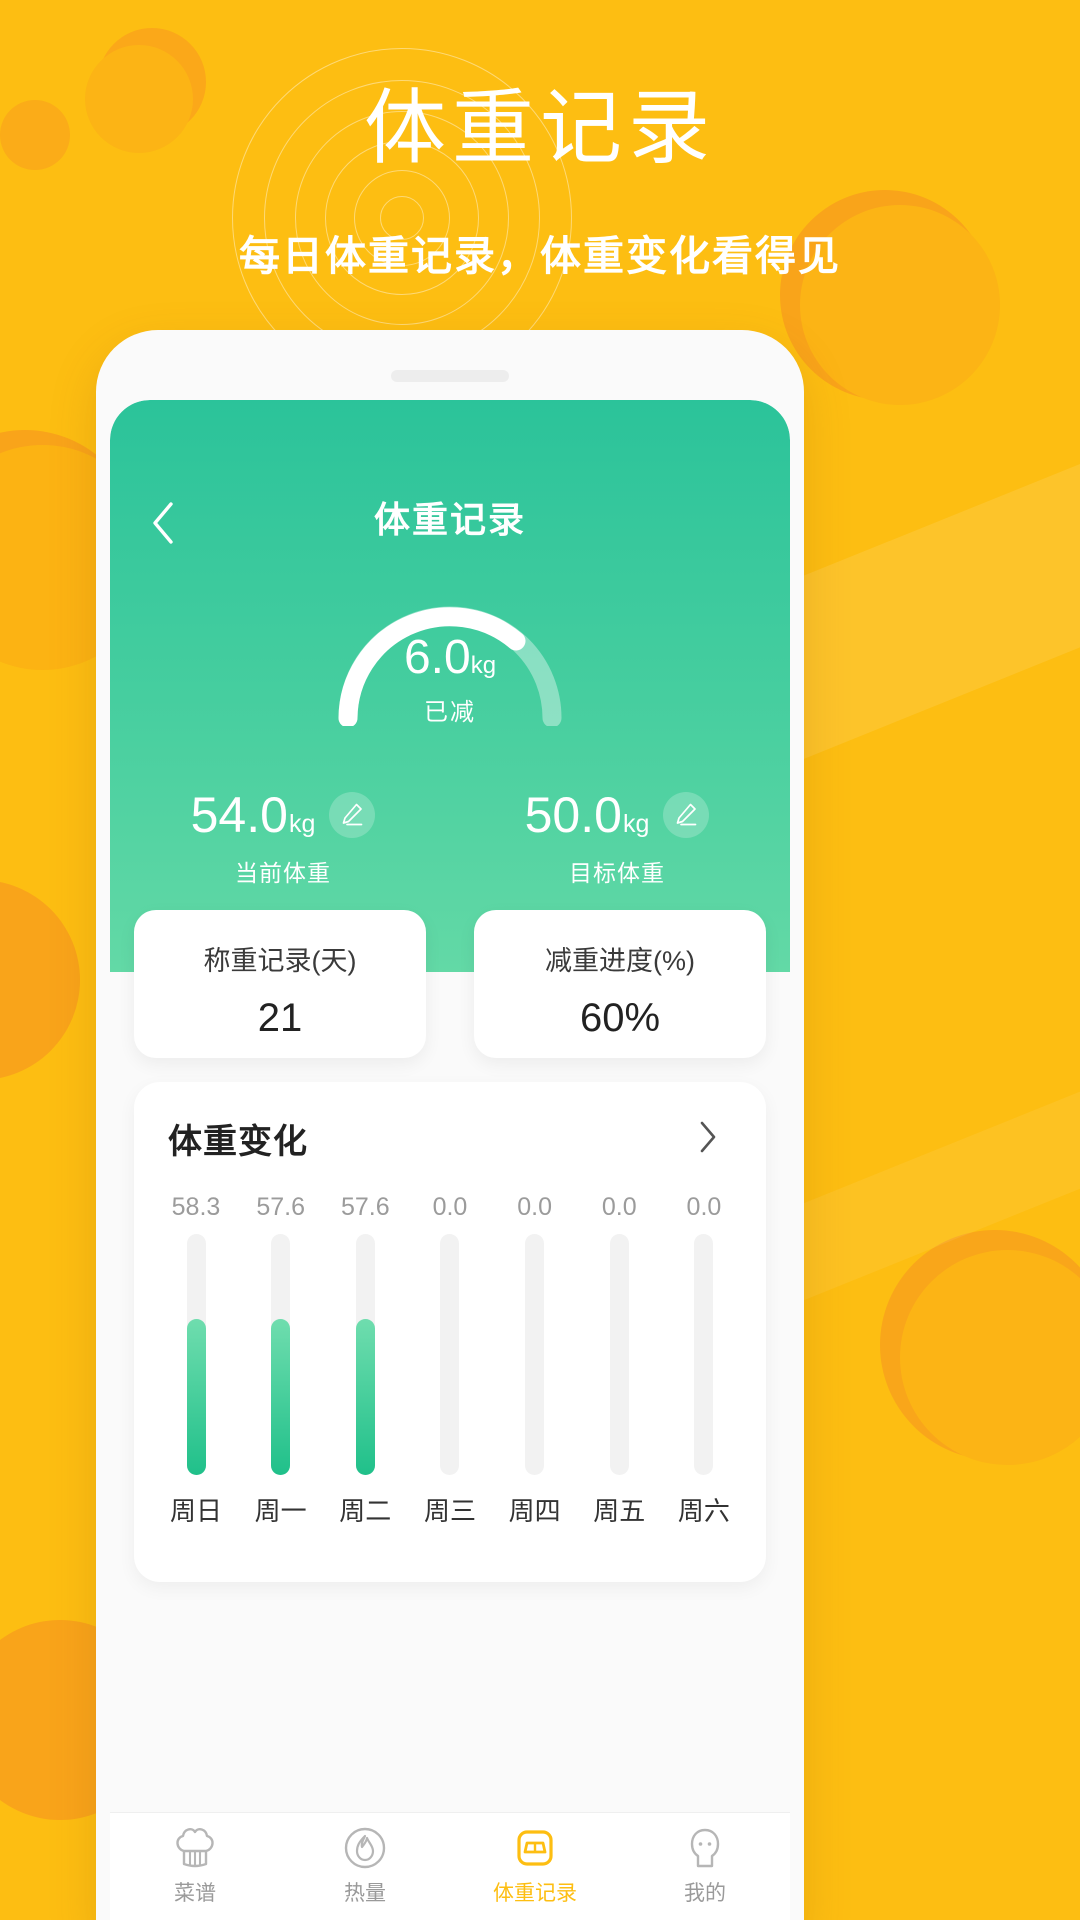 This screenshot has width=1080, height=1920. I want to click on page-subtitle: 每日体重记录，体重变化看得见, so click(540, 256).